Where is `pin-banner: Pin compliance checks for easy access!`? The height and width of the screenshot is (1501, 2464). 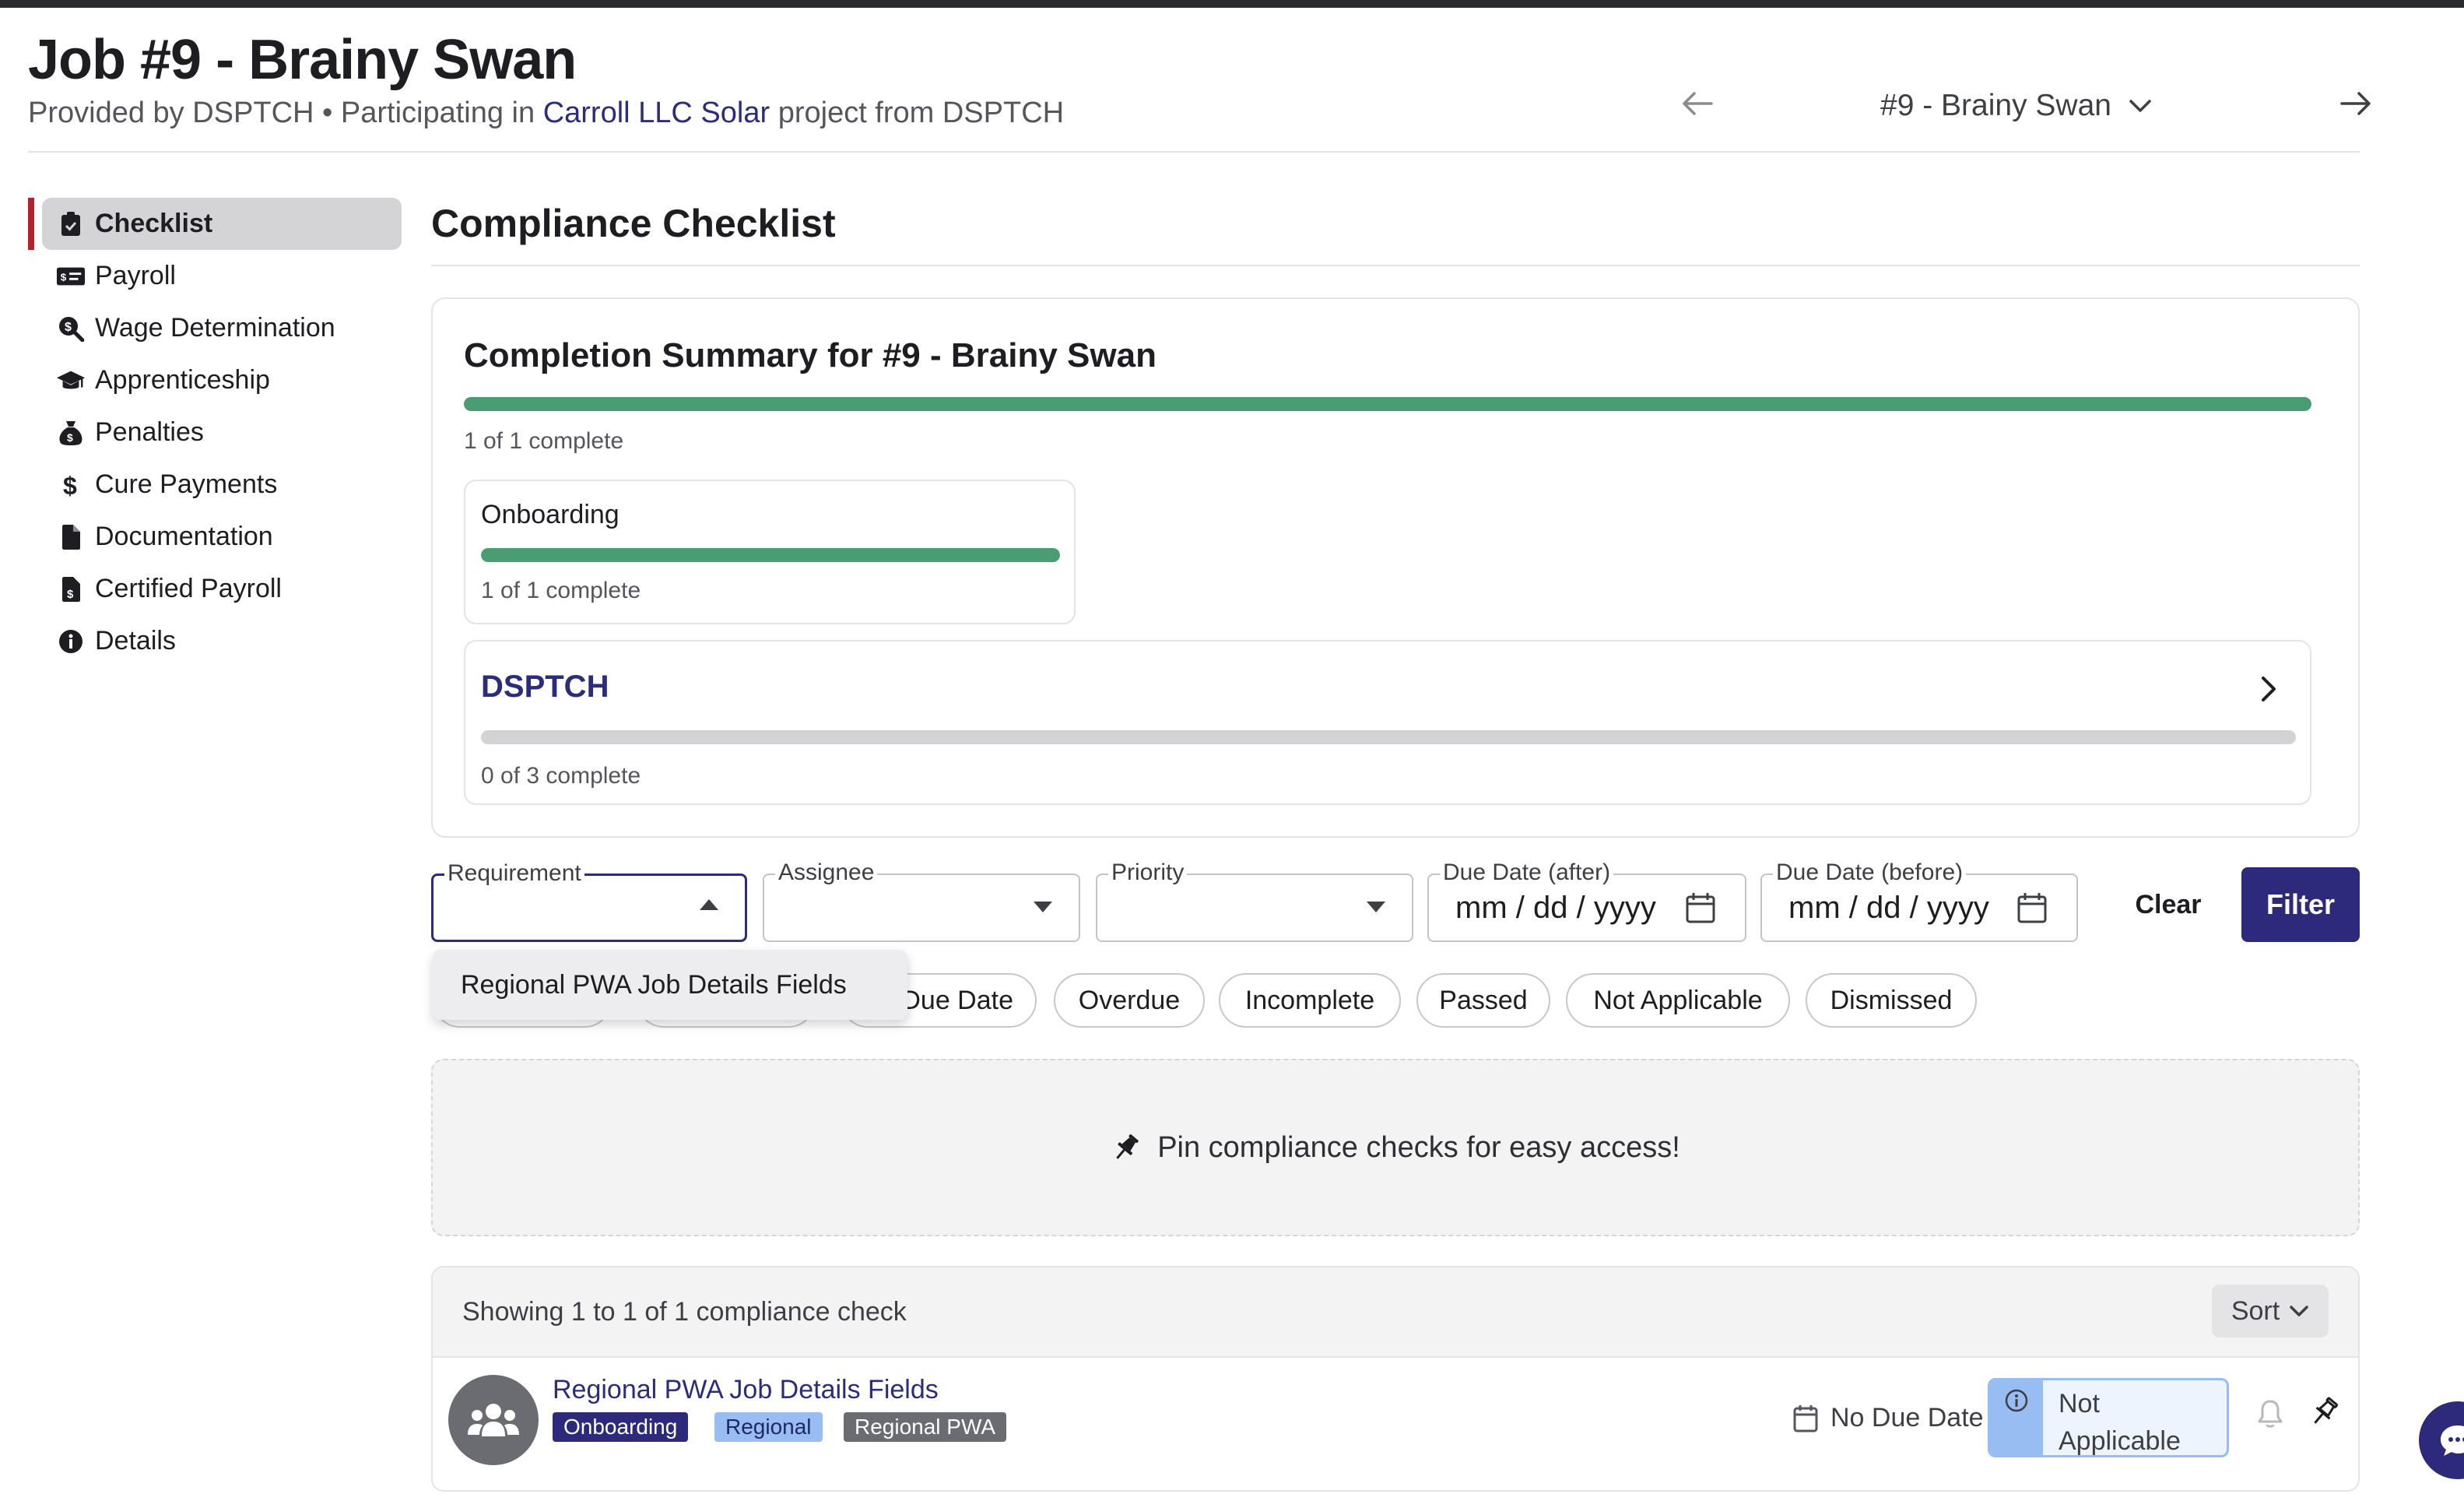
pin-banner: Pin compliance checks for easy access! is located at coordinates (1395, 1147).